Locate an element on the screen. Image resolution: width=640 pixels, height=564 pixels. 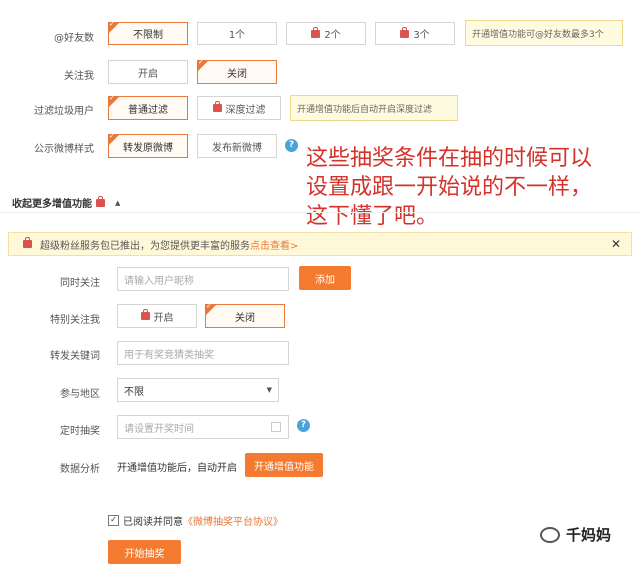
friends-option-1: 1个 is located at coordinates (237, 33).